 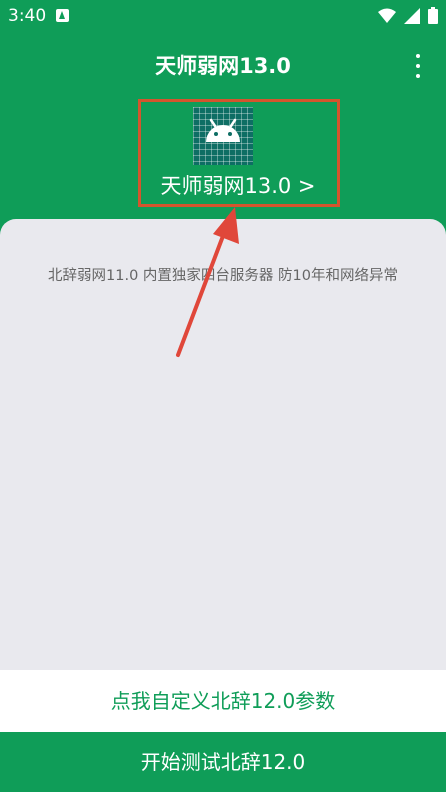 I want to click on header-title: 天师弱网13.0, so click(x=223, y=66).